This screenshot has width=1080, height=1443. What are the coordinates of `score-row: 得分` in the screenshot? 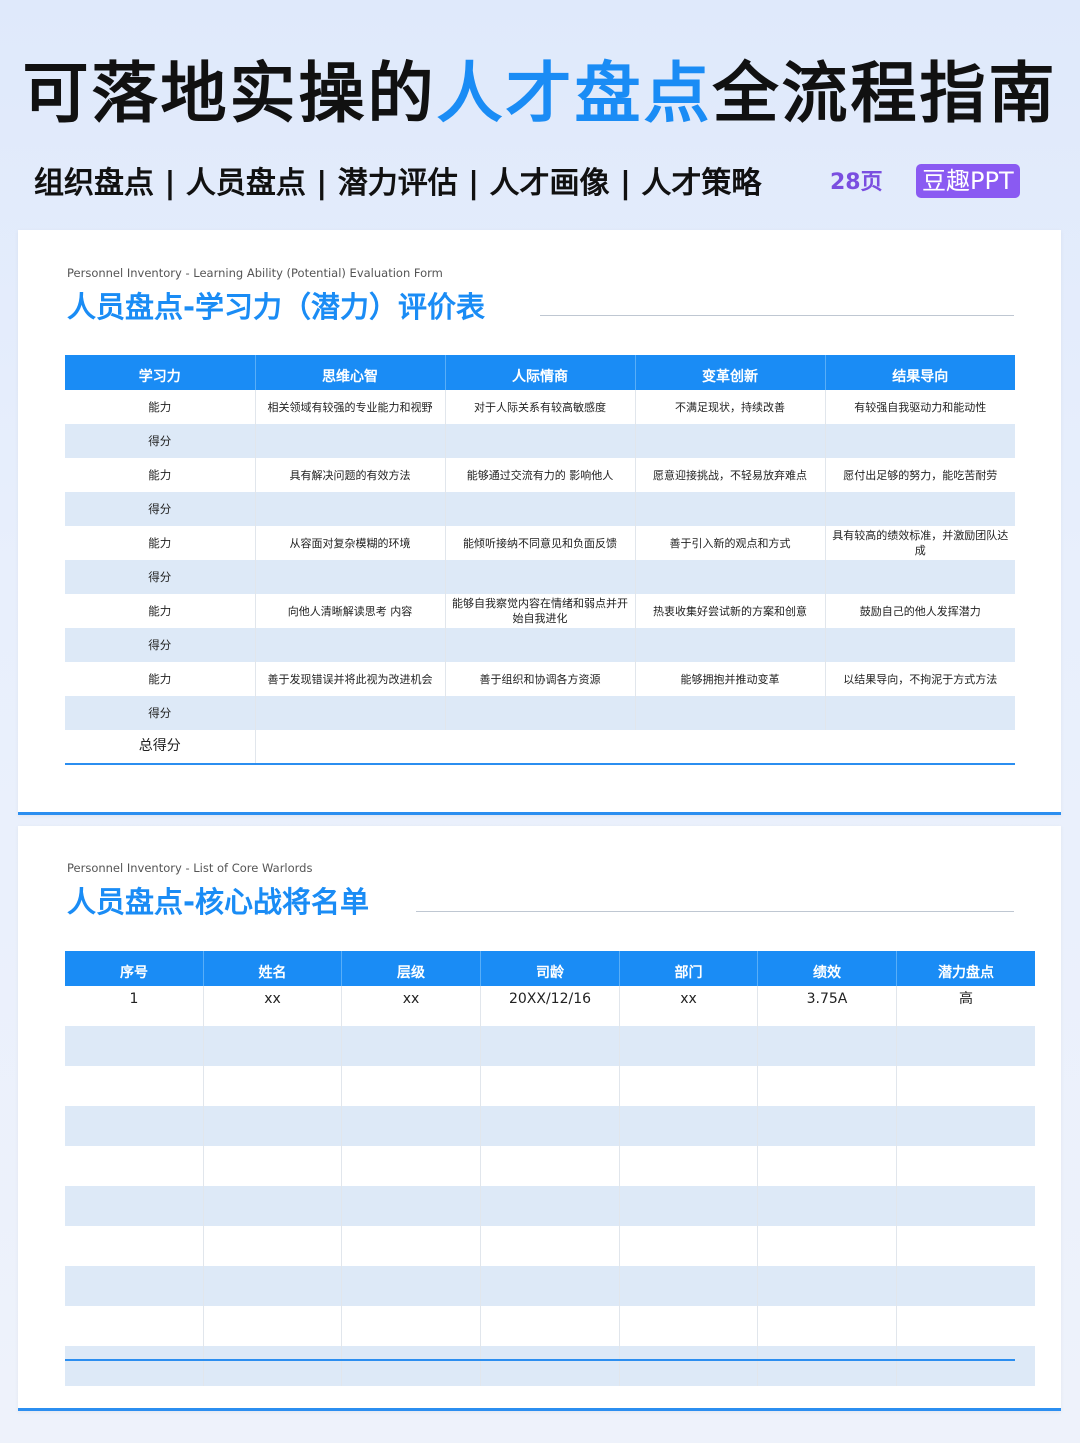 It's located at (540, 441).